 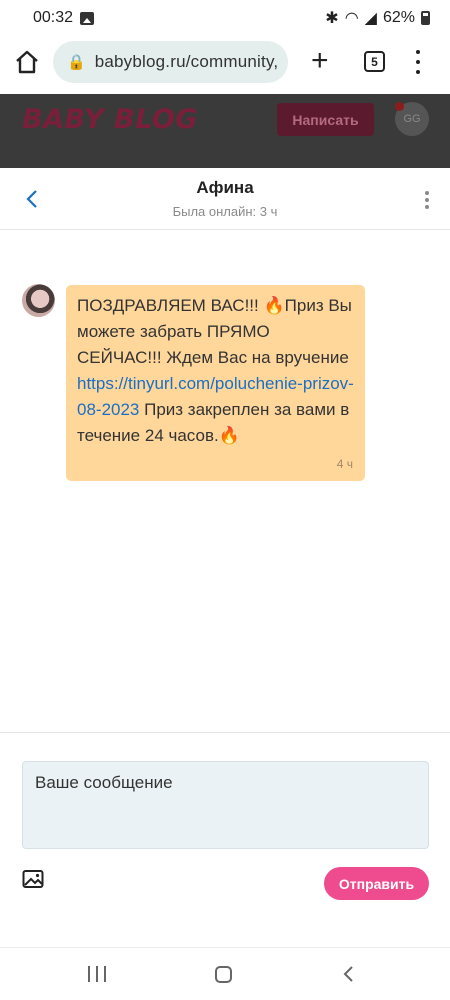 What do you see at coordinates (225, 199) in the screenshot?
I see `chat-header: Афина Была онлайн: 3 ч` at bounding box center [225, 199].